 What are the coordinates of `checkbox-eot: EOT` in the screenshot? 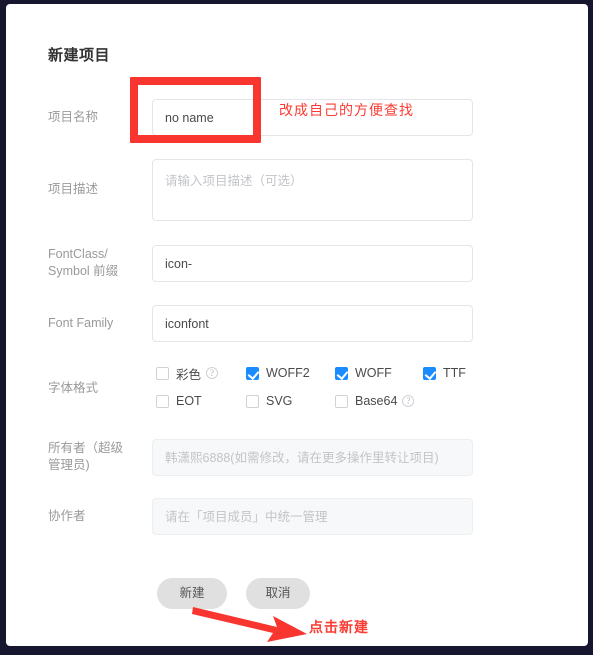 It's located at (179, 401).